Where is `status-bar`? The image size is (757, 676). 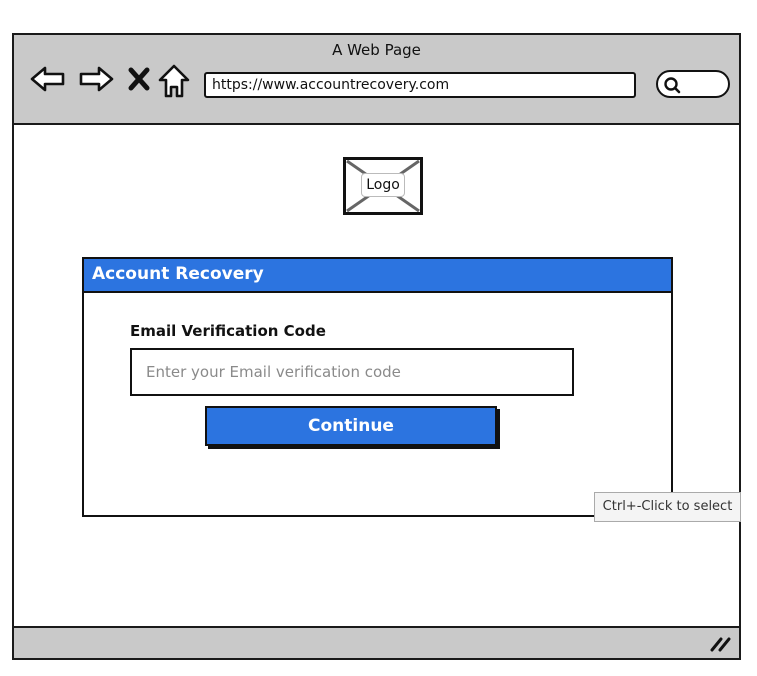
status-bar is located at coordinates (376, 642).